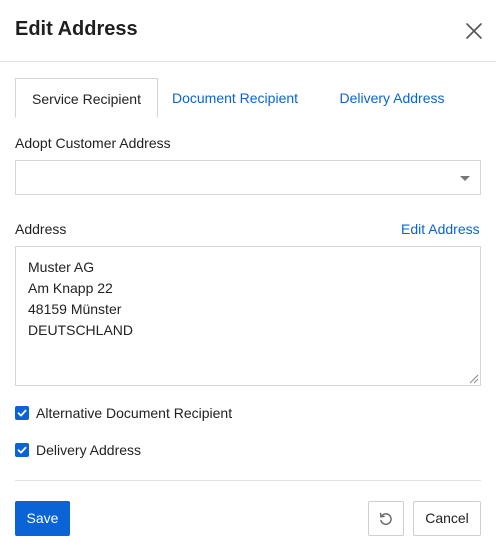  I want to click on address-line: Muster AG, so click(61, 267).